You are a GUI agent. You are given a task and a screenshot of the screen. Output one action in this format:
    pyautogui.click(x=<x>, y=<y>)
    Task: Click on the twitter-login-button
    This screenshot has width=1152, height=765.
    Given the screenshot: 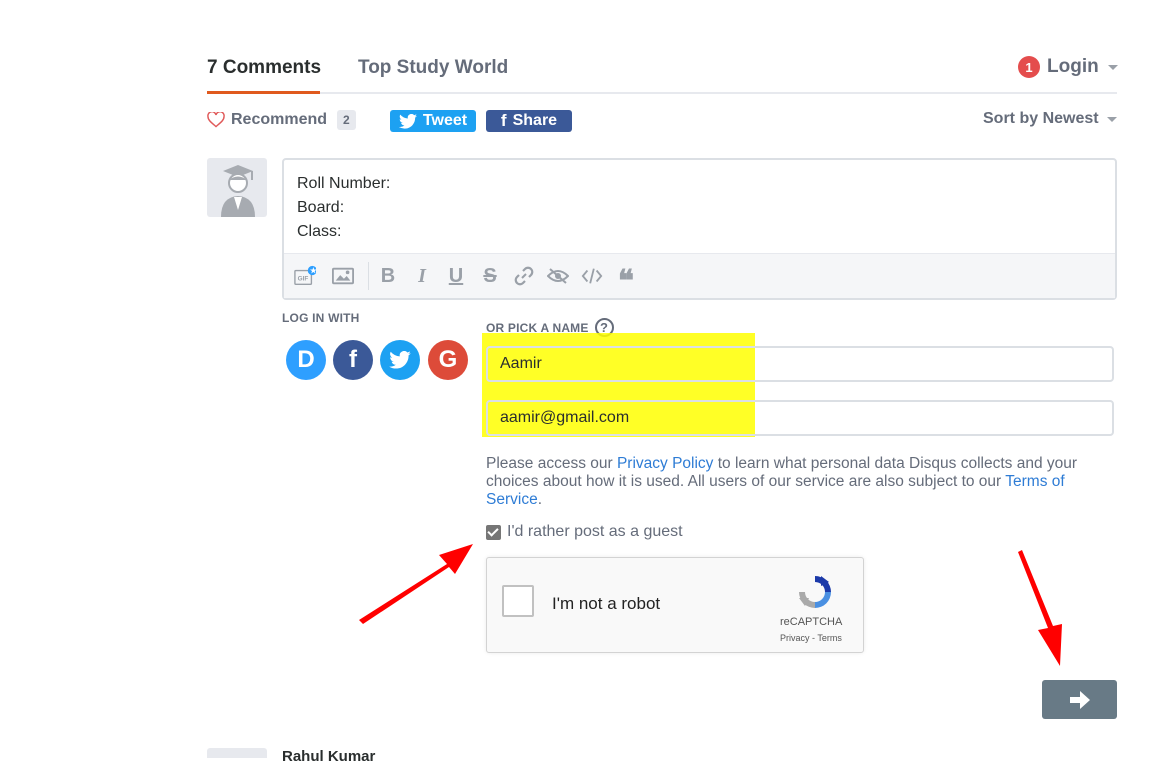 What is the action you would take?
    pyautogui.click(x=400, y=360)
    